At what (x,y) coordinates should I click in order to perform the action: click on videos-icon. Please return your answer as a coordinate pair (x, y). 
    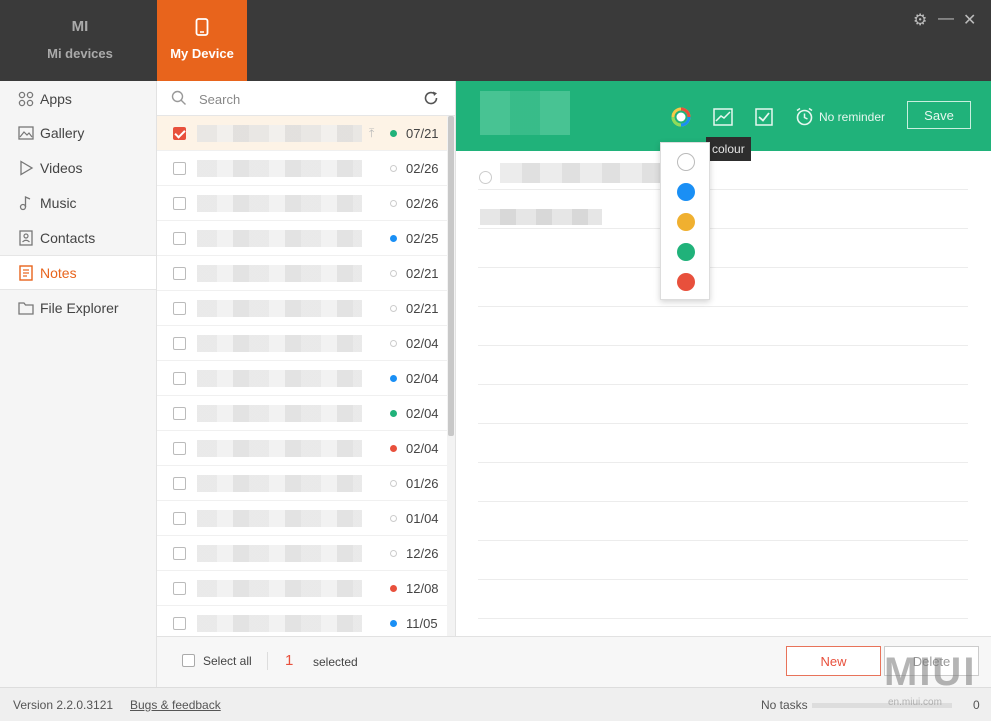
    Looking at the image, I should click on (26, 168).